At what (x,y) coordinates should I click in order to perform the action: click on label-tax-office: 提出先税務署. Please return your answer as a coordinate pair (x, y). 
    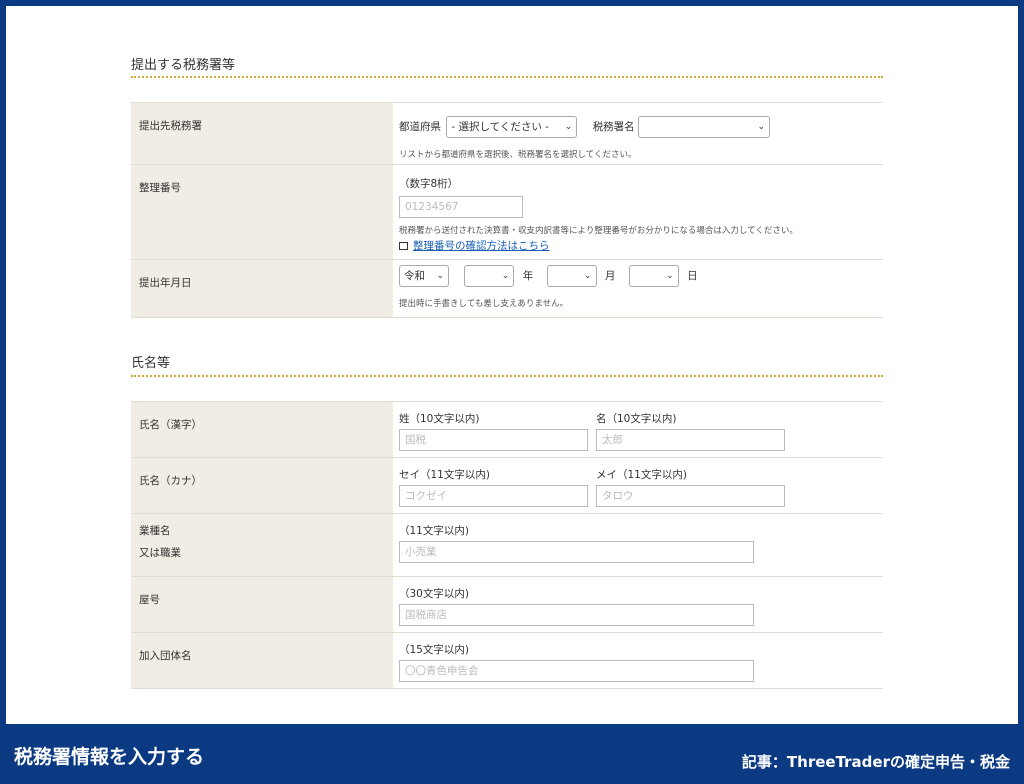
    Looking at the image, I should click on (262, 133).